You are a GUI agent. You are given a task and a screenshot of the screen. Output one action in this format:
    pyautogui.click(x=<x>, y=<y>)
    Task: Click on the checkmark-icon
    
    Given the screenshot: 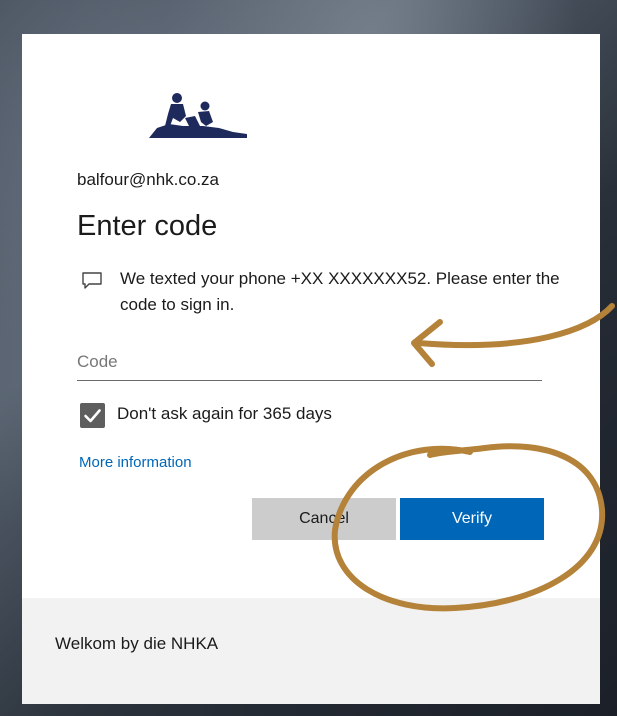 What is the action you would take?
    pyautogui.click(x=92, y=416)
    